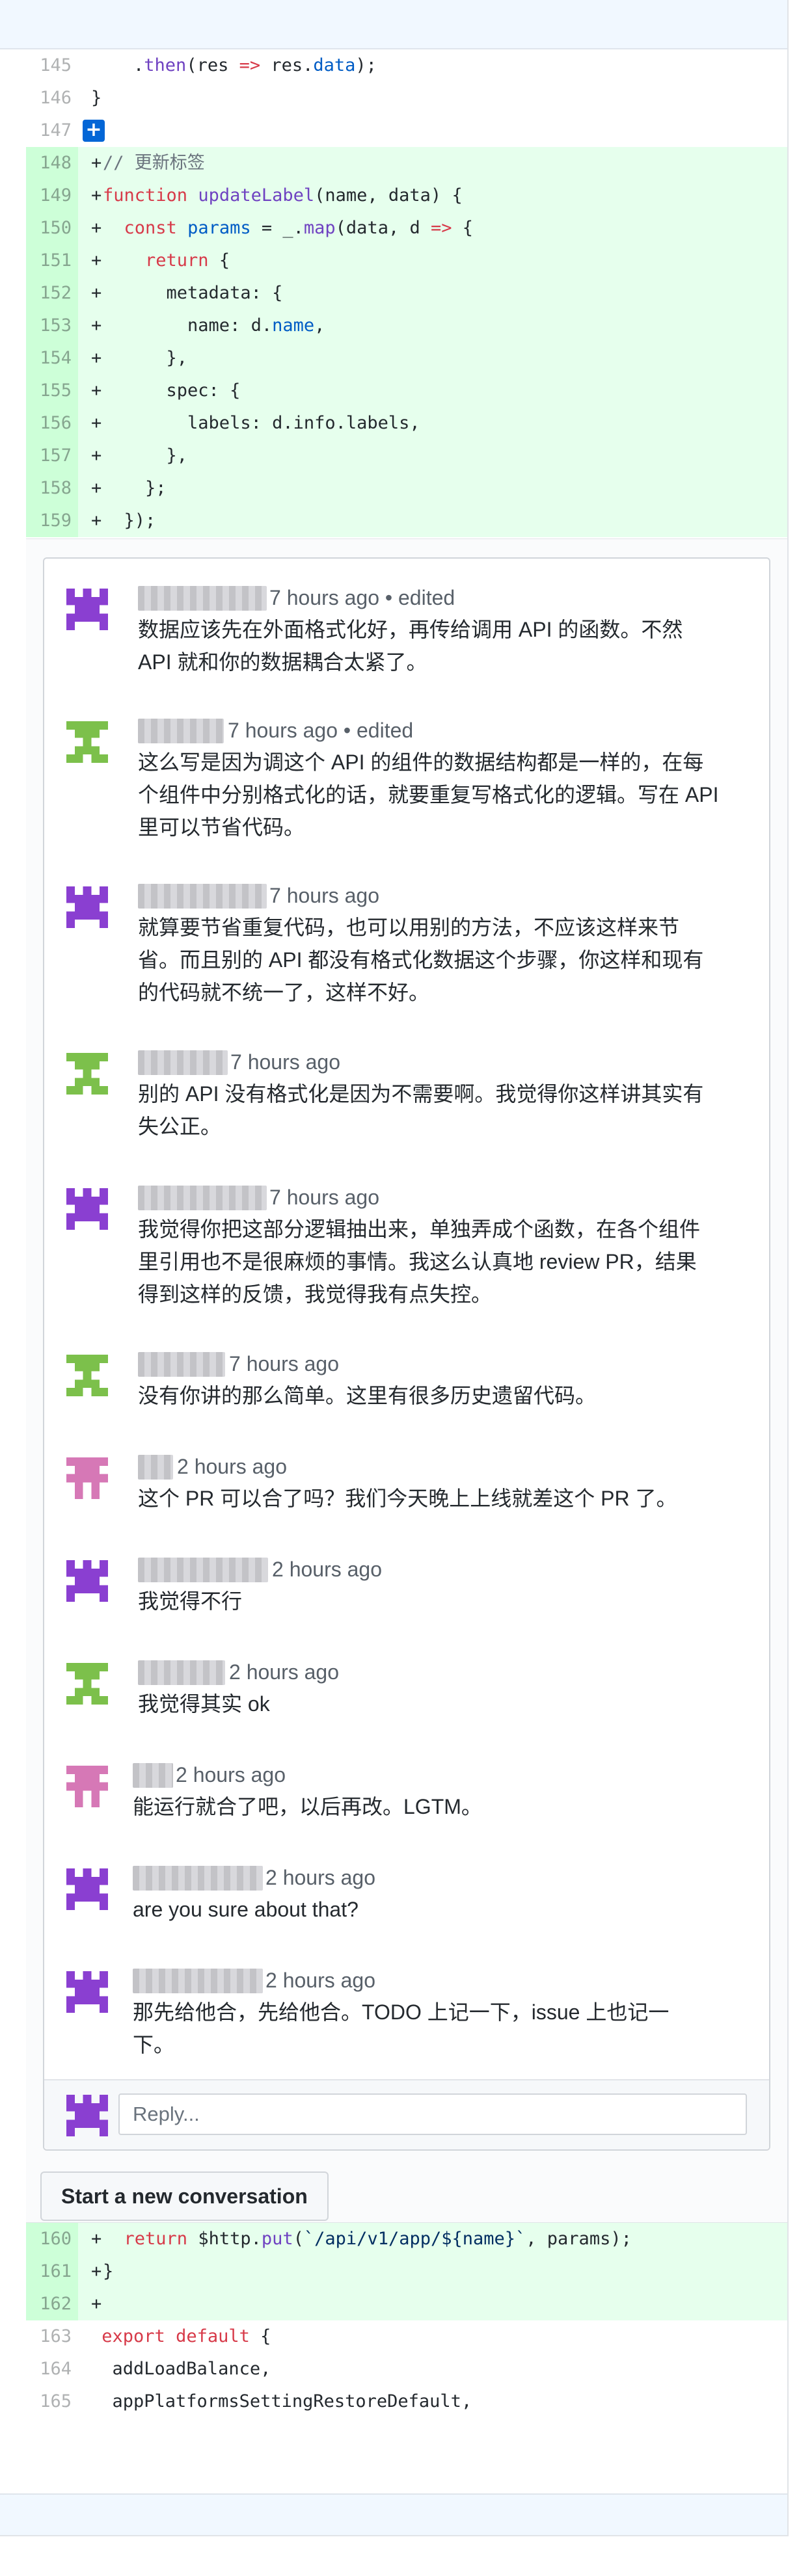 Image resolution: width=799 pixels, height=2576 pixels. Describe the element at coordinates (52, 391) in the screenshot. I see `line-number: 155` at that location.